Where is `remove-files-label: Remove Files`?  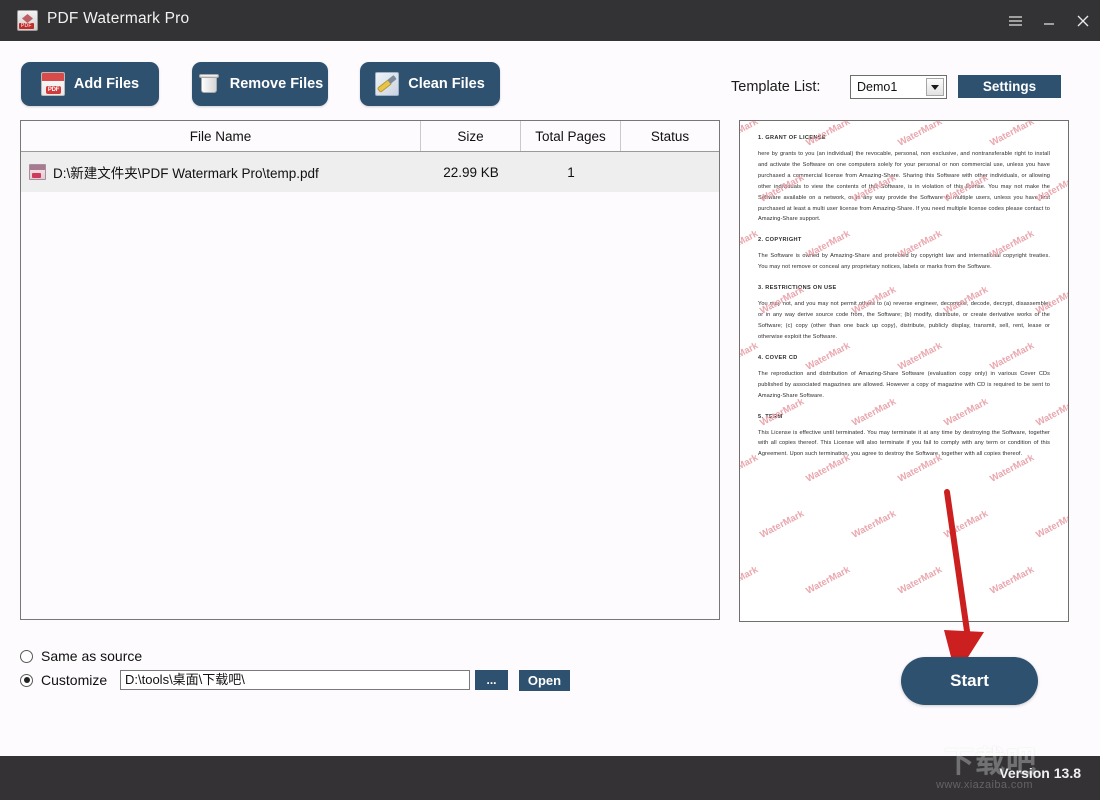
remove-files-label: Remove Files is located at coordinates (276, 84).